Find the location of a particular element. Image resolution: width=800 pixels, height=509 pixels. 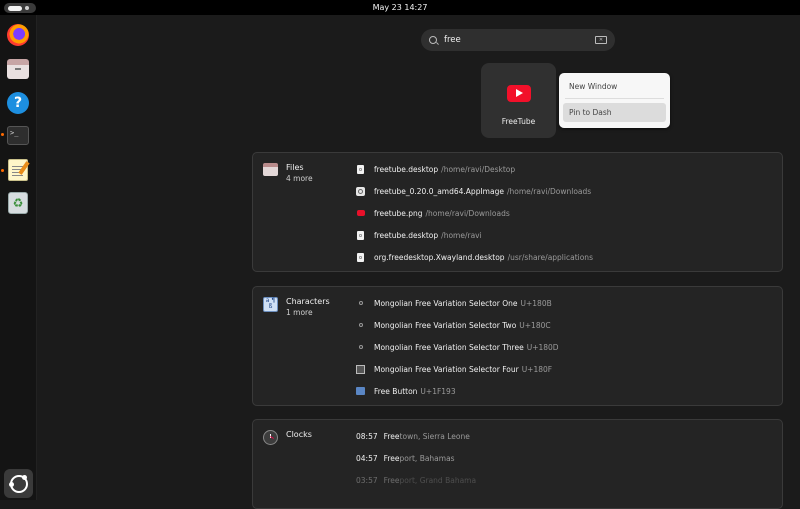

result-name: freetube.png is located at coordinates (398, 213).